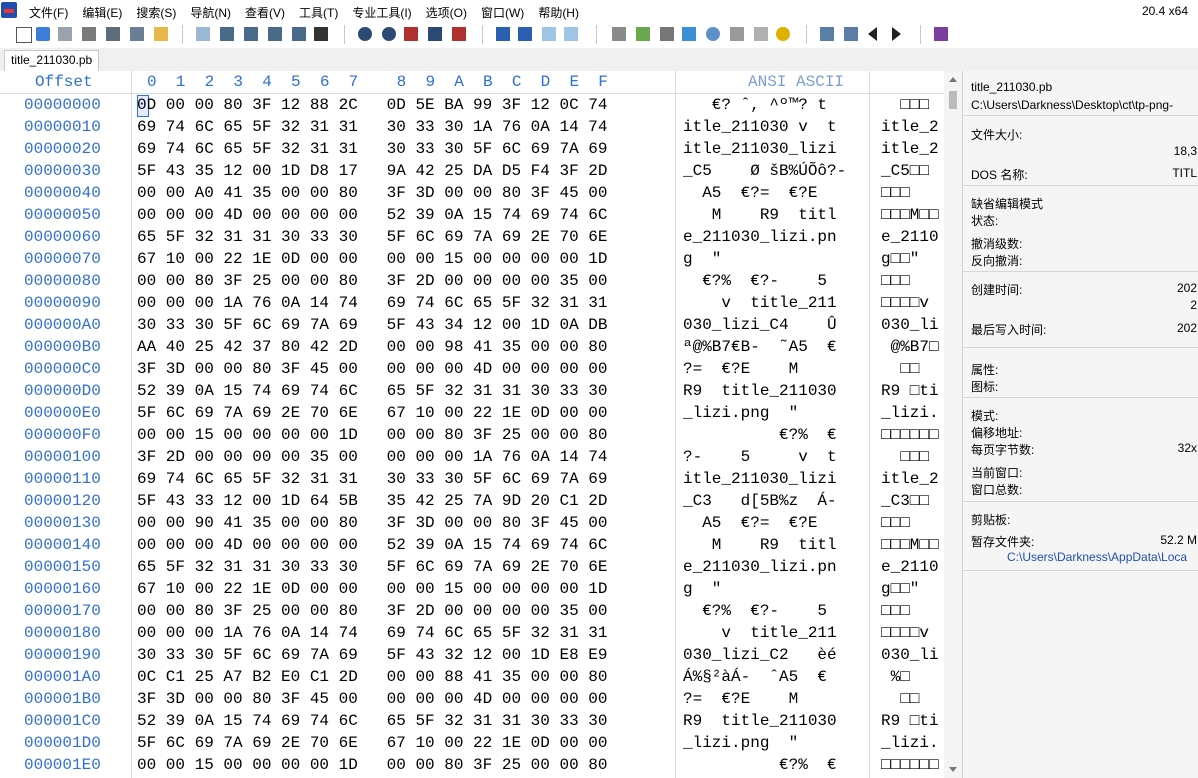  I want to click on ascii-text-cell: g ", so click(777, 259).